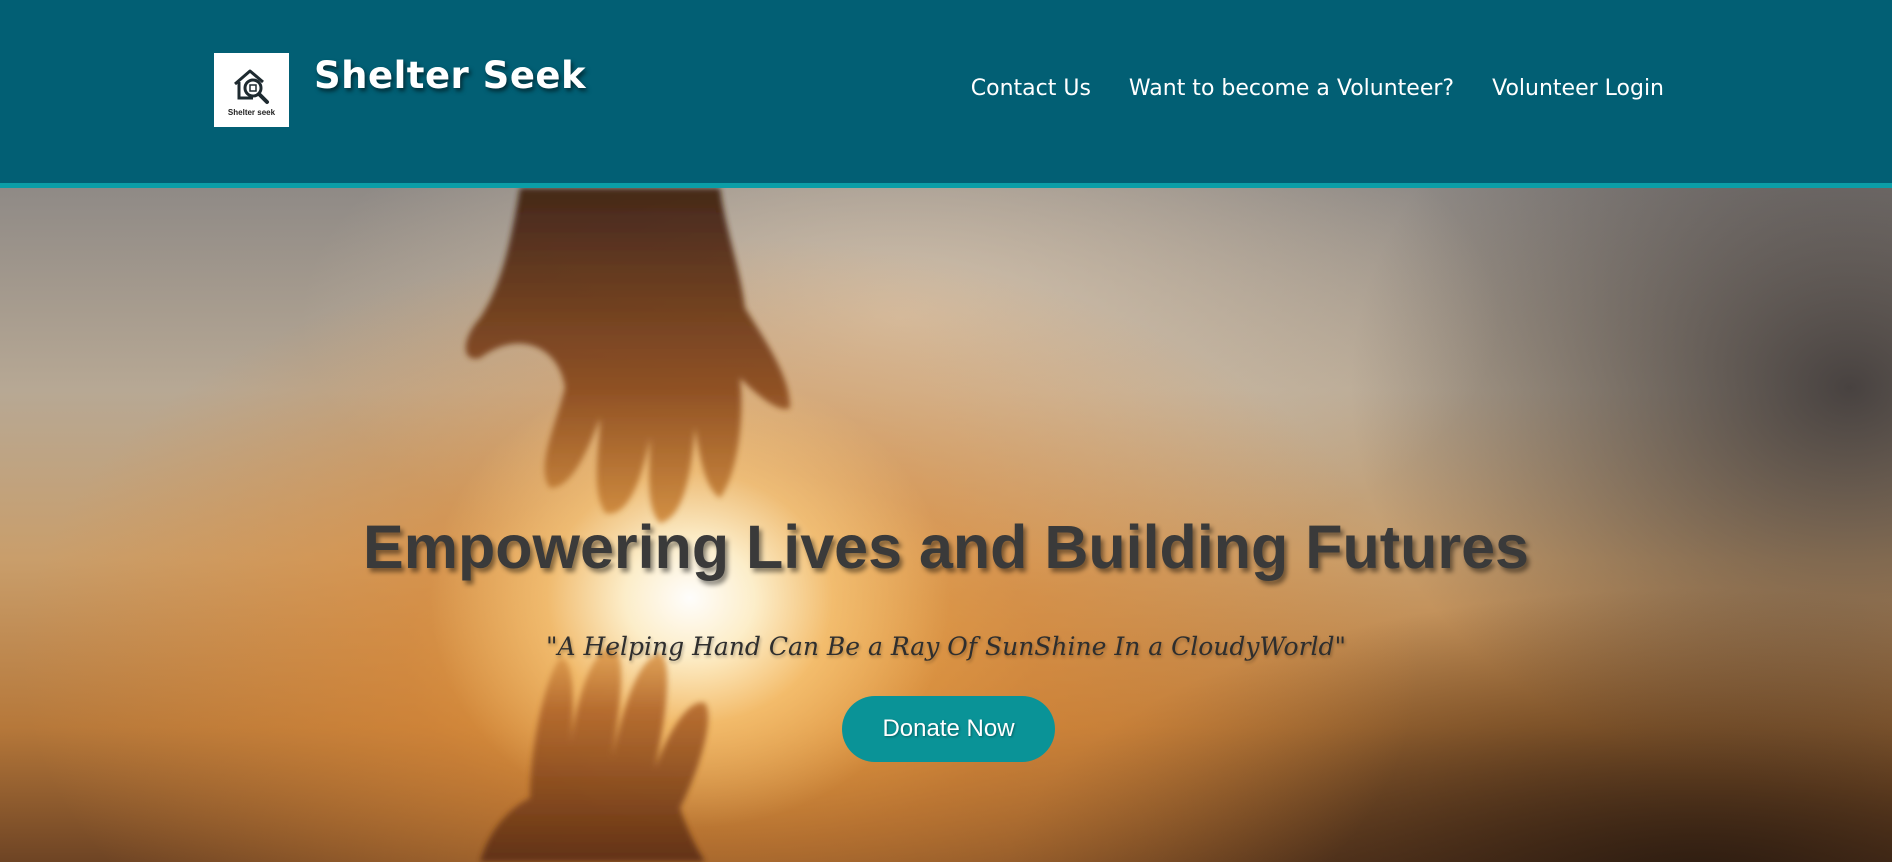 This screenshot has width=1892, height=862. Describe the element at coordinates (251, 112) in the screenshot. I see `logo-caption: Shelter seek` at that location.